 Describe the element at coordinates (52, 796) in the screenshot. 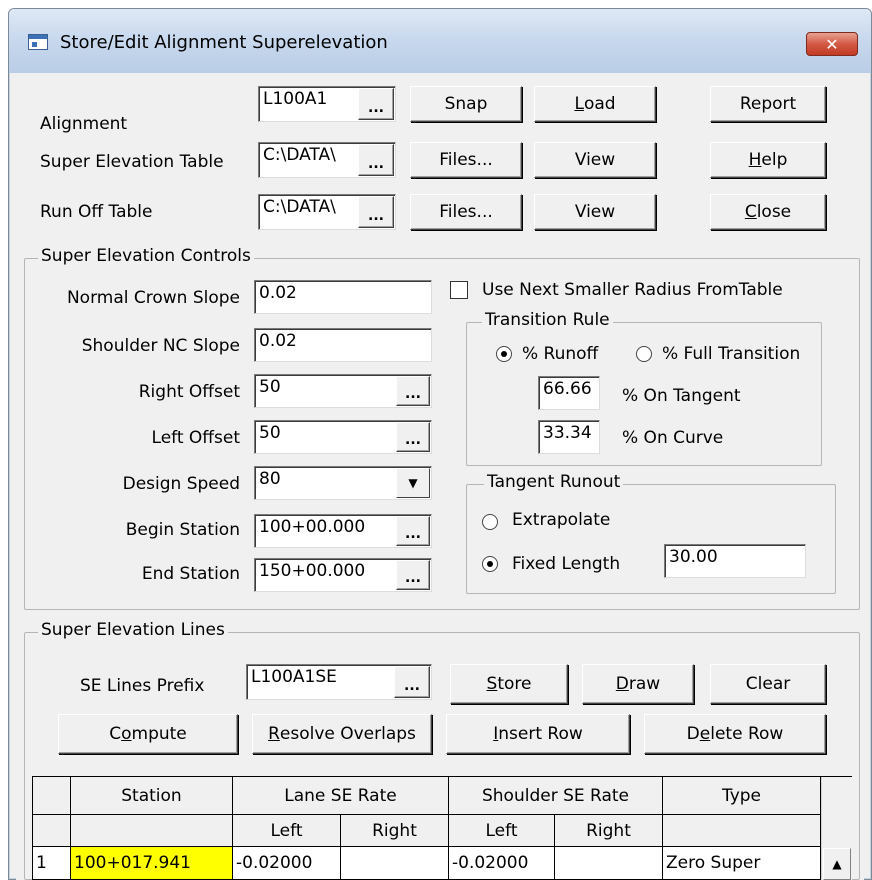

I see `grid-corner-header` at that location.